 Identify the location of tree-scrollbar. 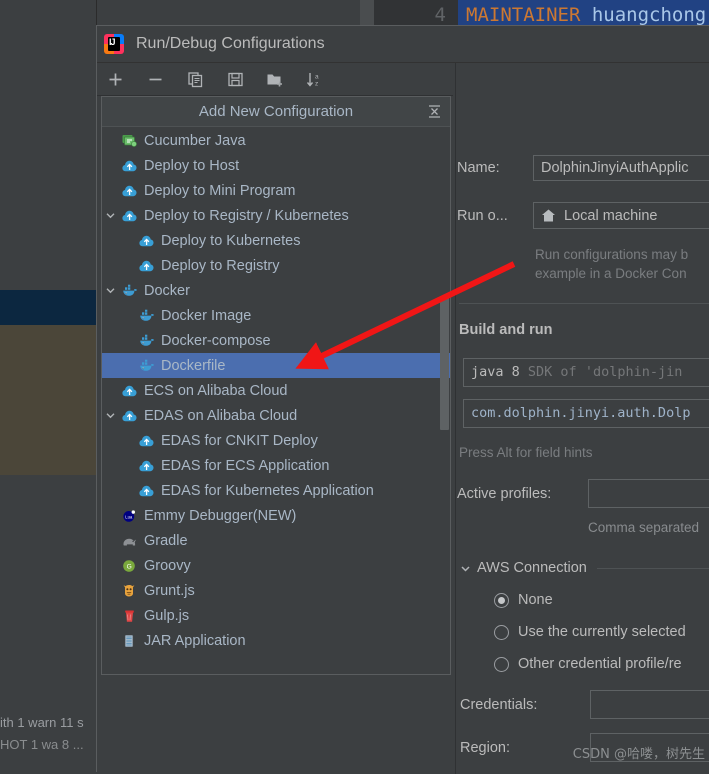
(444, 400).